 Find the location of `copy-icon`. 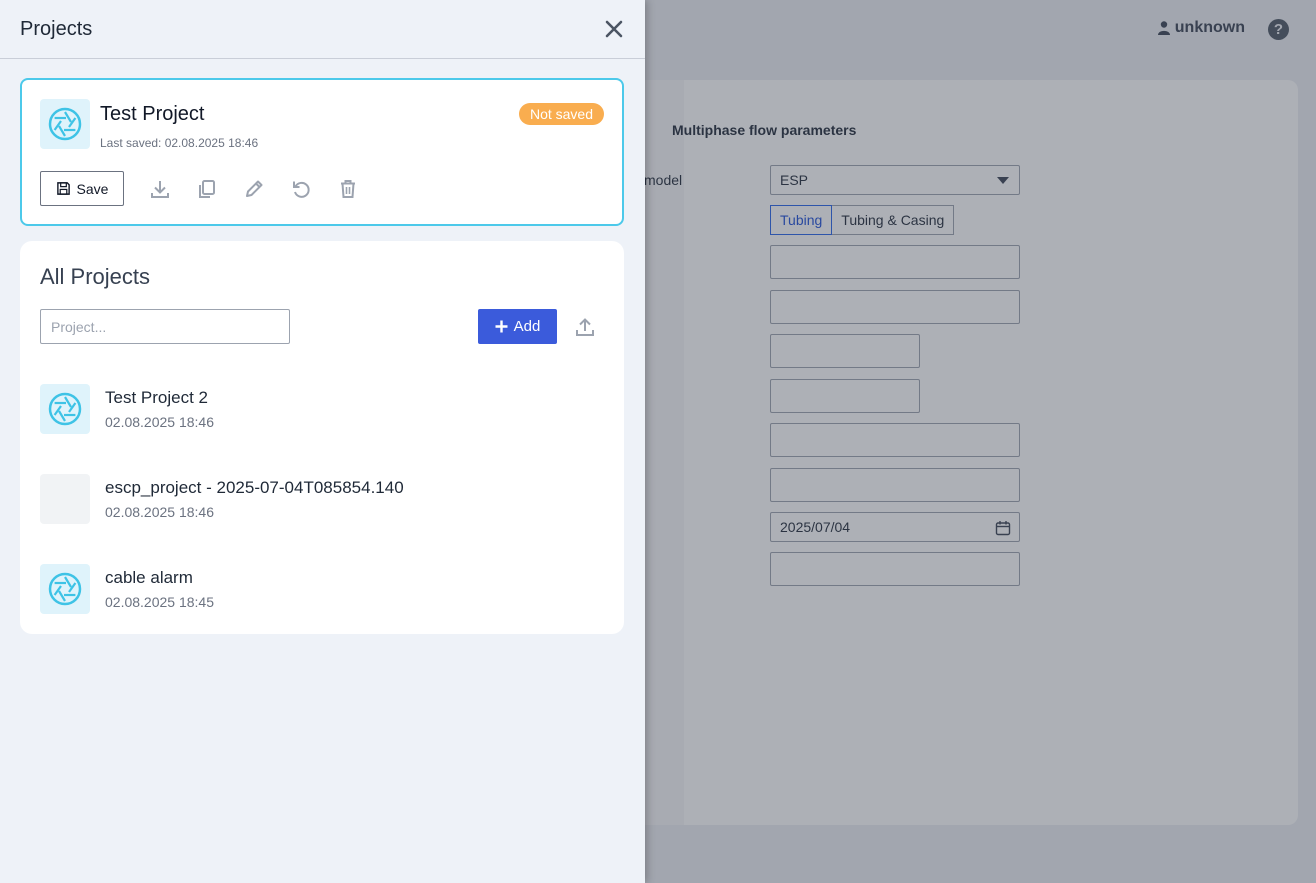

copy-icon is located at coordinates (206, 188).